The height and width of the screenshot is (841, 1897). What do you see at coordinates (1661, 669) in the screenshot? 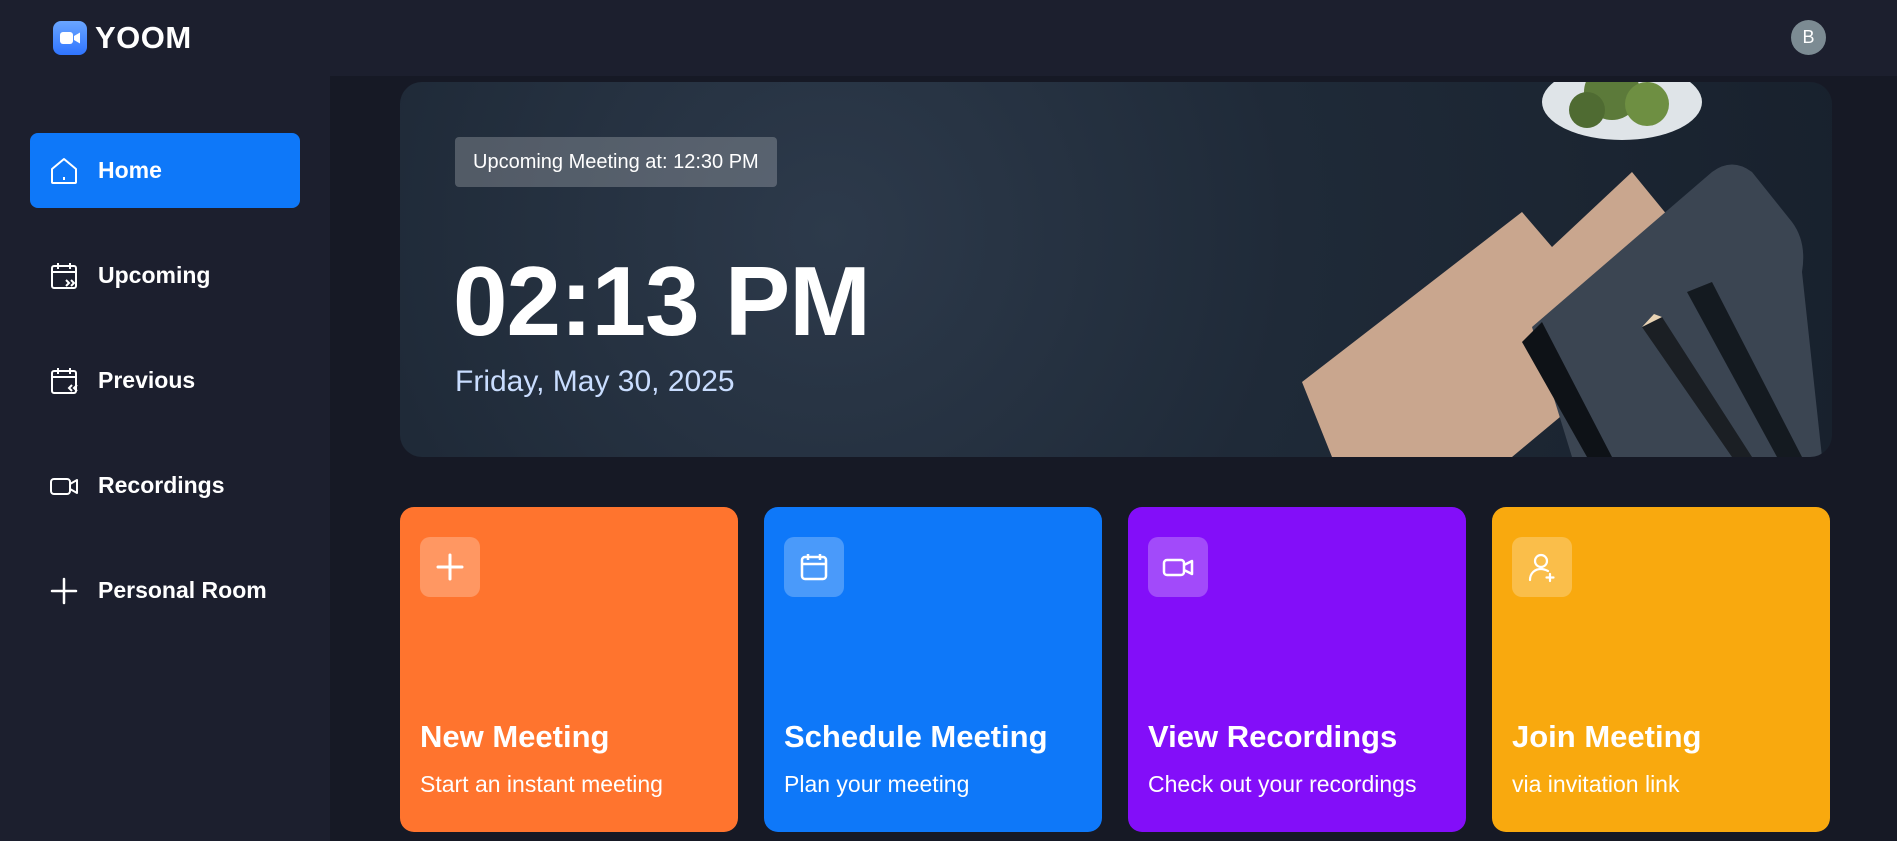
I see `join-meeting-card: Join Meeting via invitation link` at bounding box center [1661, 669].